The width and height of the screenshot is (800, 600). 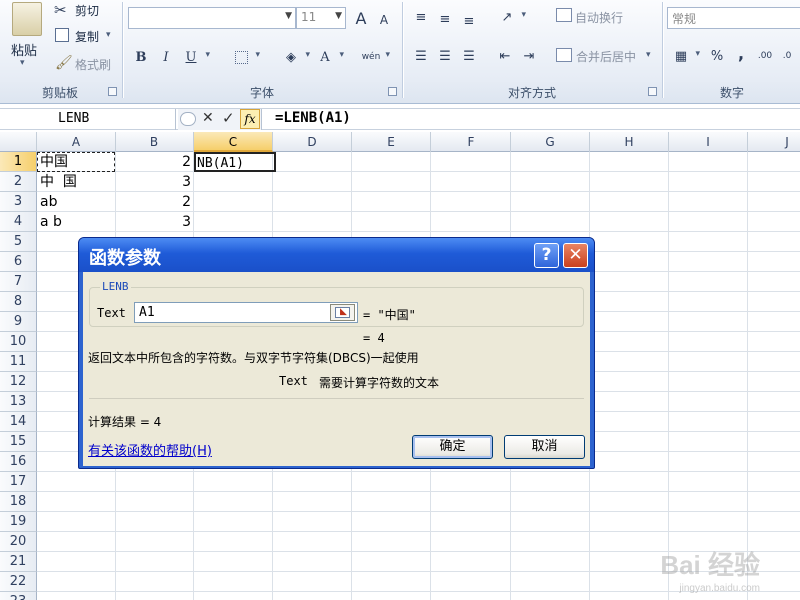 I want to click on cell-a1: 中国, so click(x=76, y=162).